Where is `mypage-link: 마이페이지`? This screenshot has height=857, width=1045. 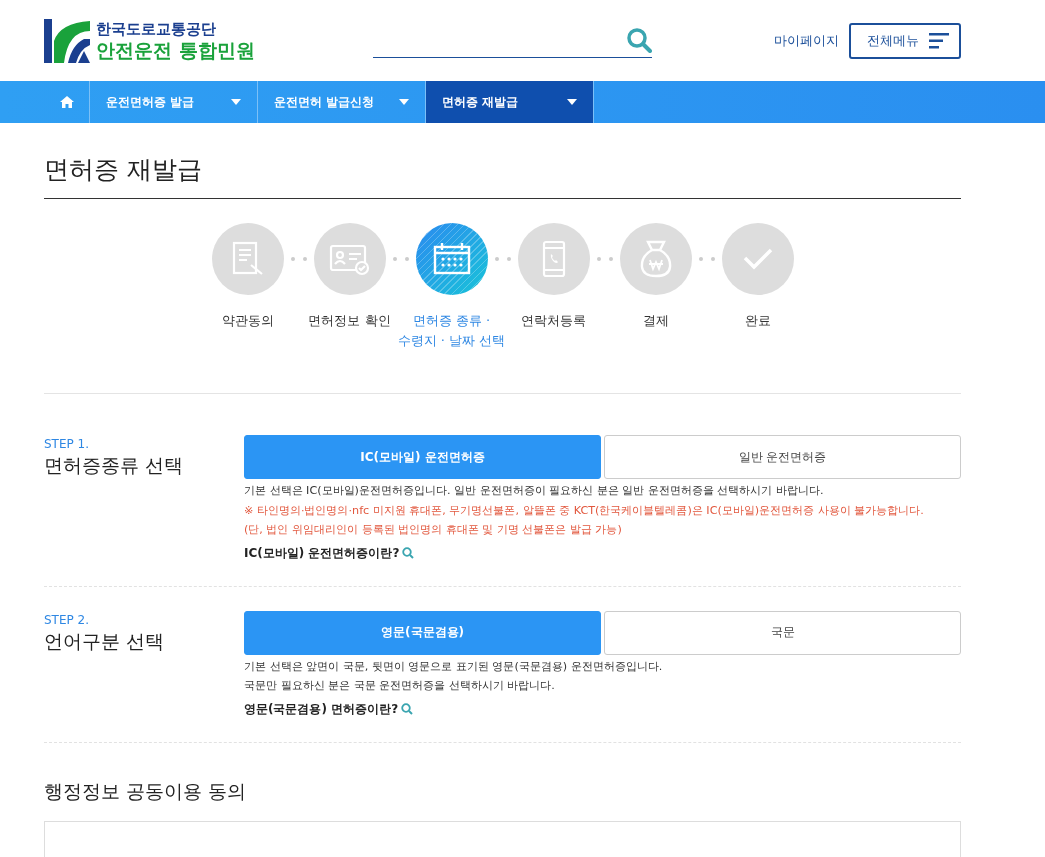 mypage-link: 마이페이지 is located at coordinates (806, 40).